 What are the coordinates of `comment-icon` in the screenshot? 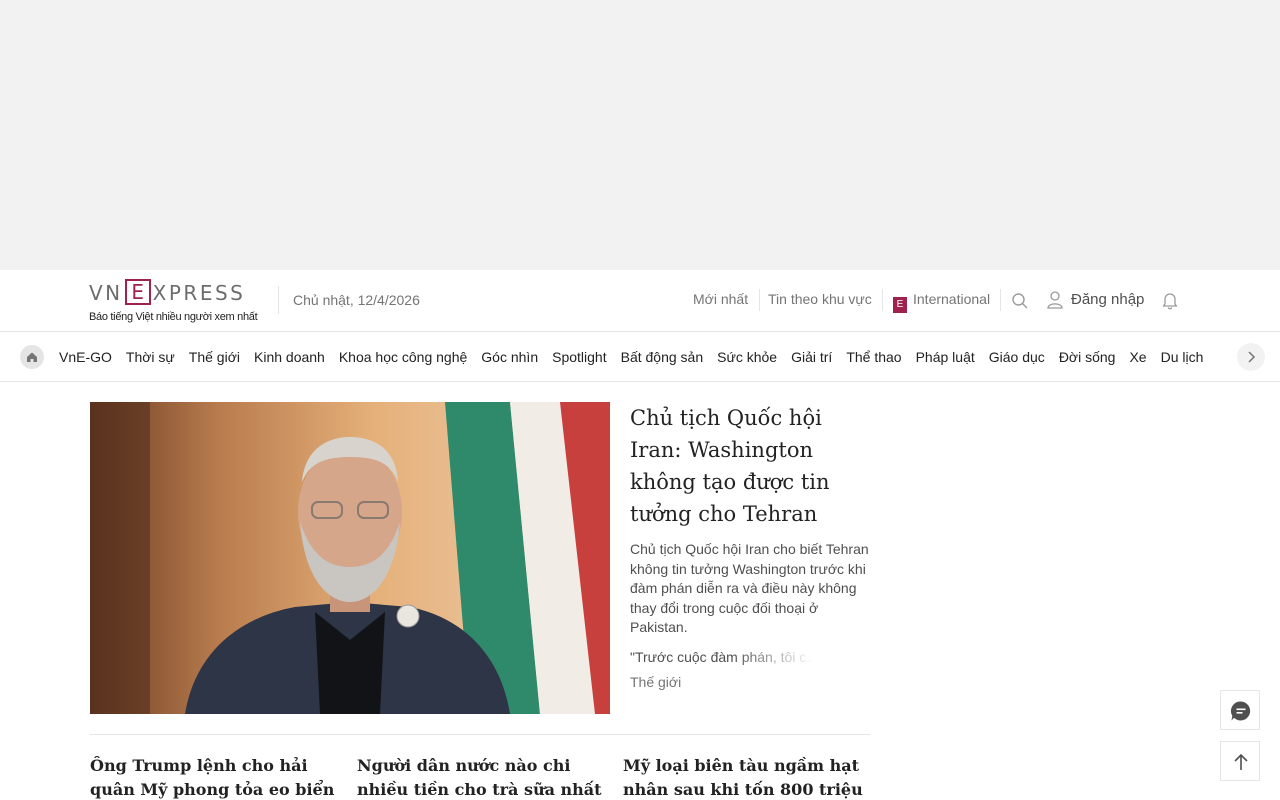 It's located at (1240, 711).